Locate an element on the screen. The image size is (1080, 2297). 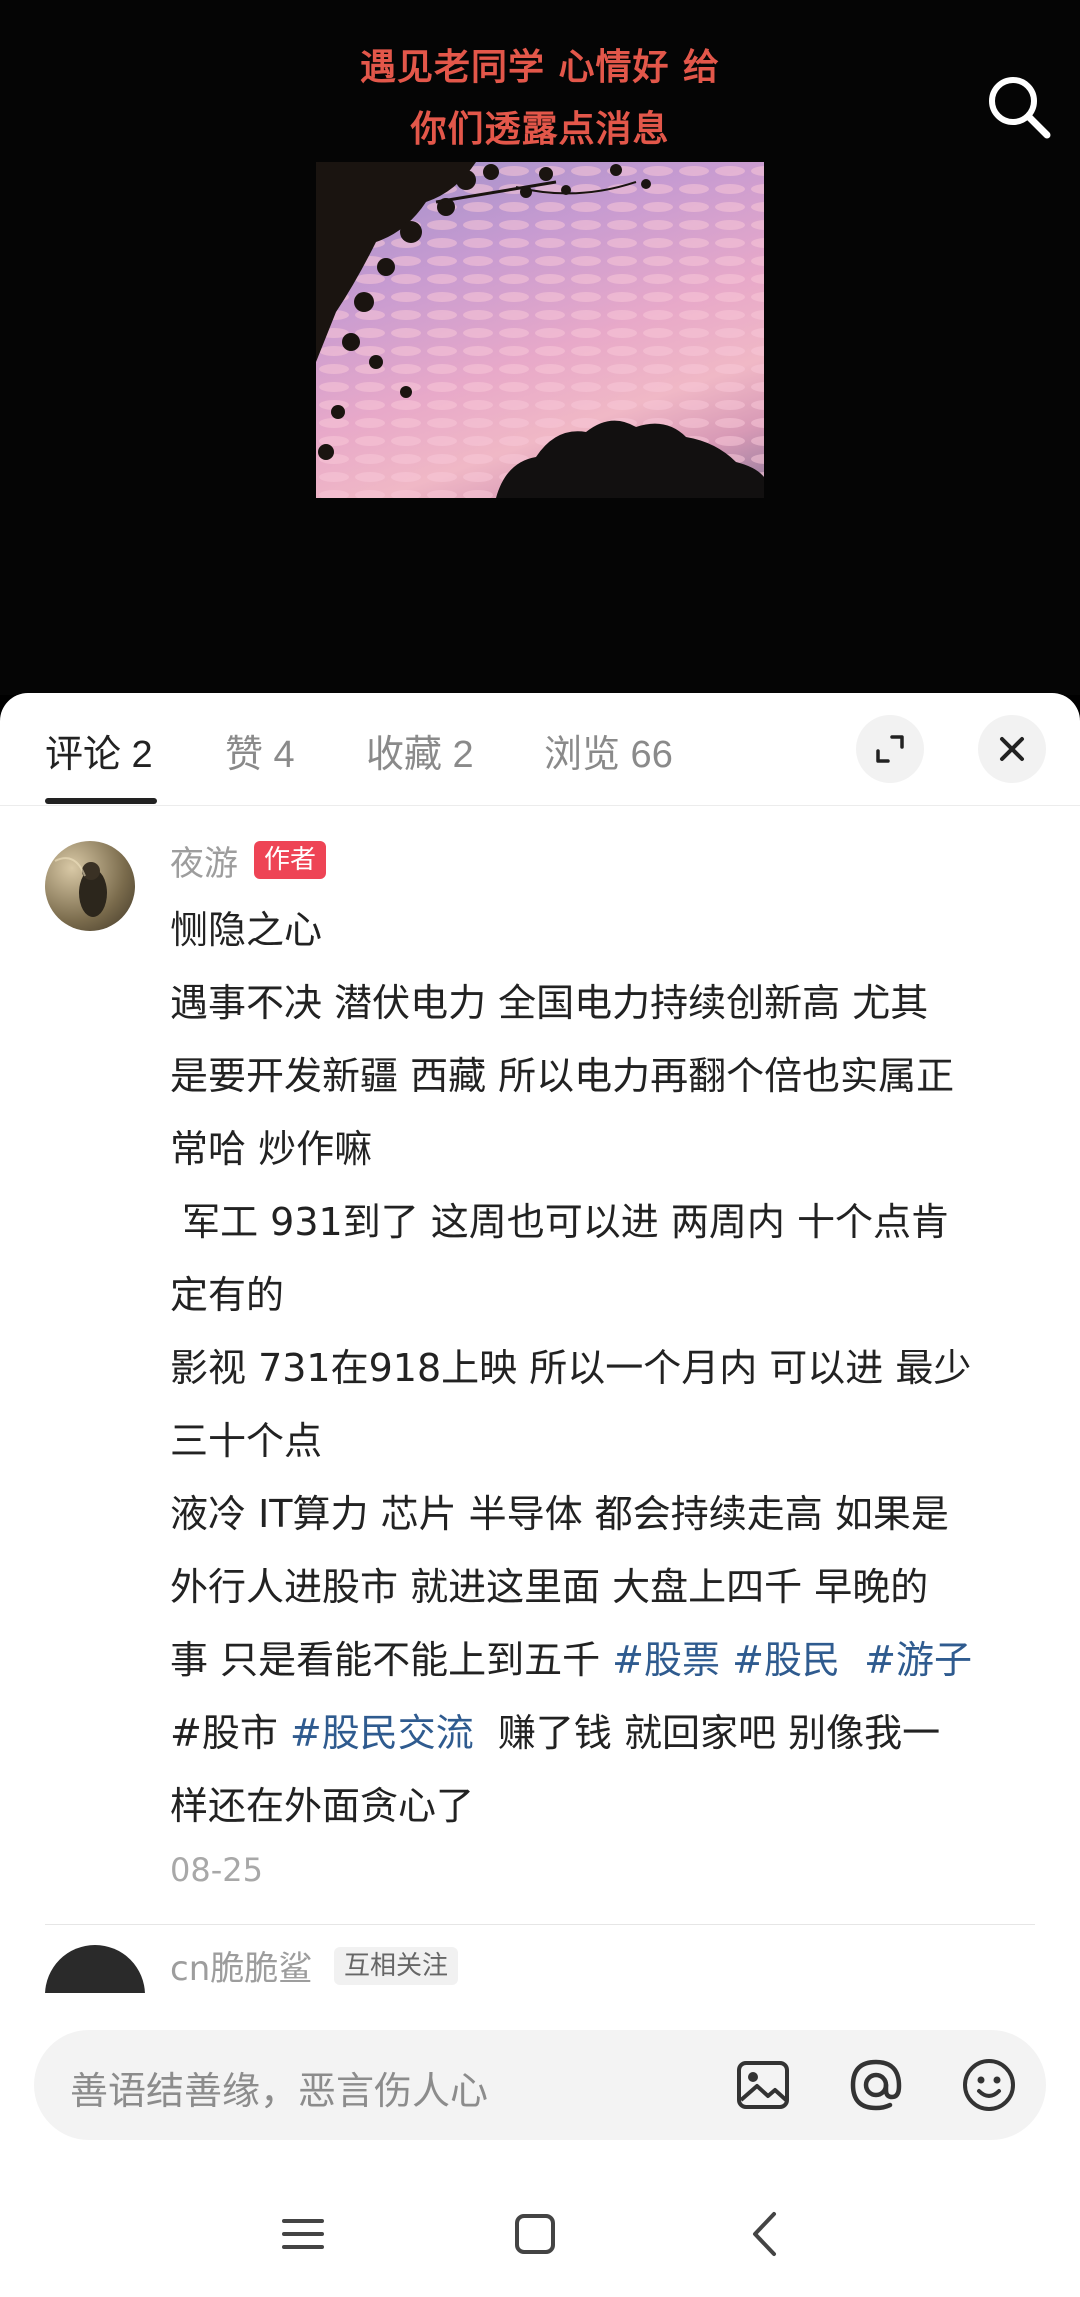
home-icon is located at coordinates (535, 2234).